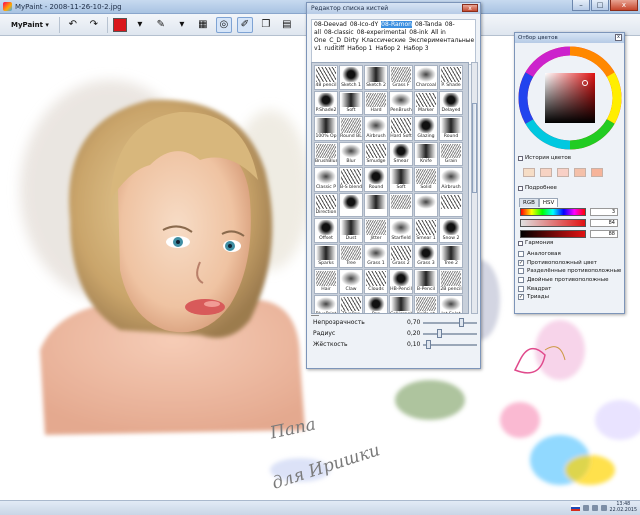  I want to click on brush-settings-expander, so click(315, 315).